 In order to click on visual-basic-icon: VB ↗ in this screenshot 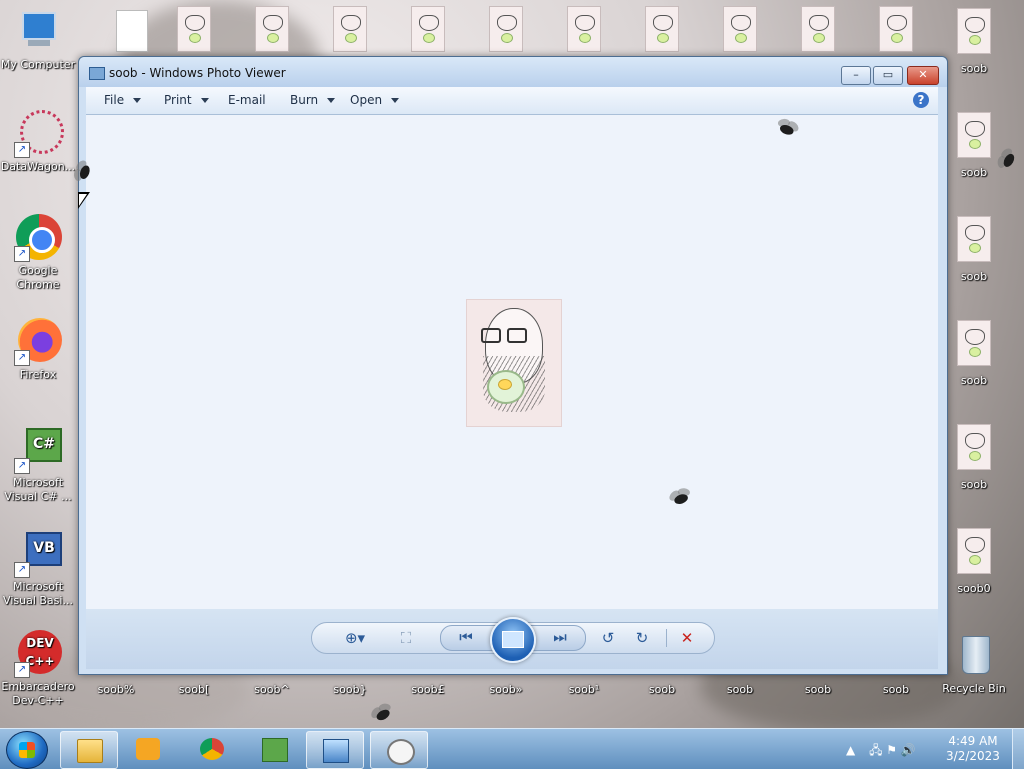, I will do `click(38, 554)`.